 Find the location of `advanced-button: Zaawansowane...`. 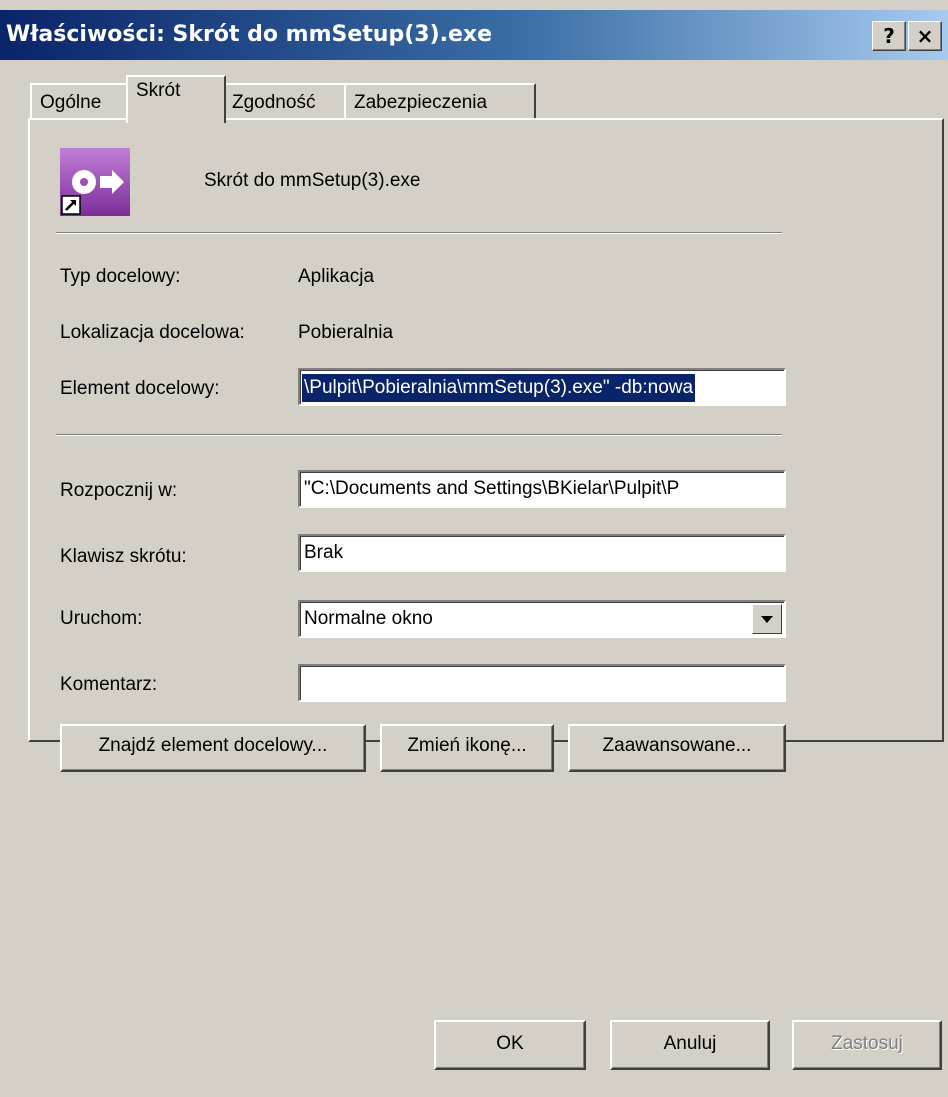

advanced-button: Zaawansowane... is located at coordinates (677, 748).